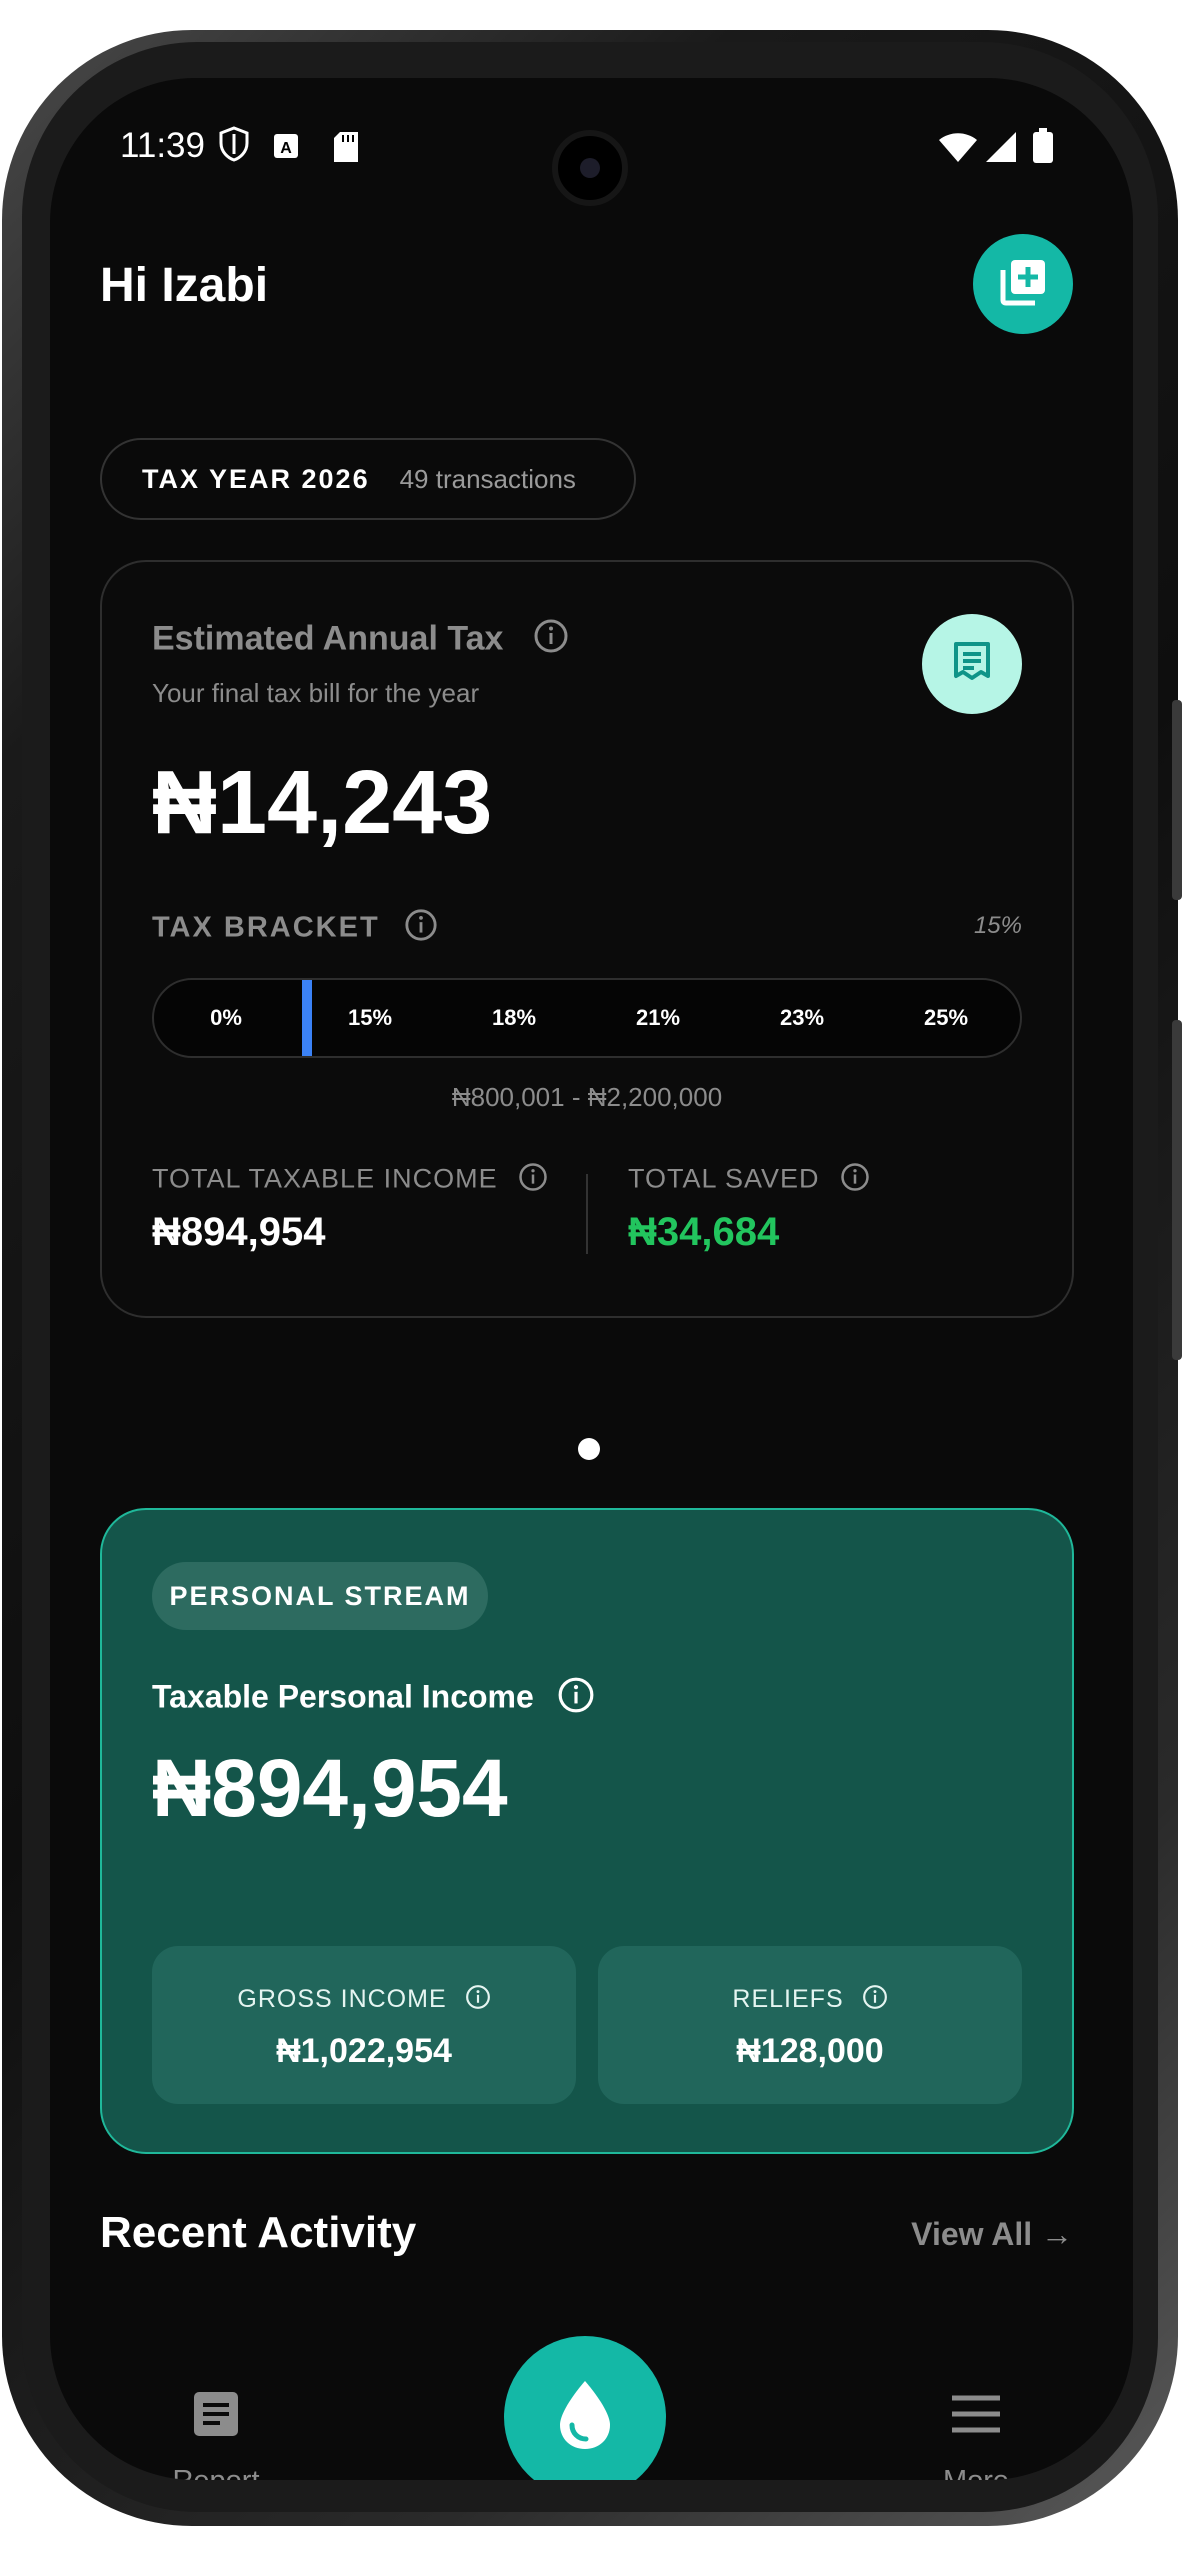 Image resolution: width=1183 pixels, height=2560 pixels. I want to click on gross-income-label: GROSS INCOME, so click(342, 1999).